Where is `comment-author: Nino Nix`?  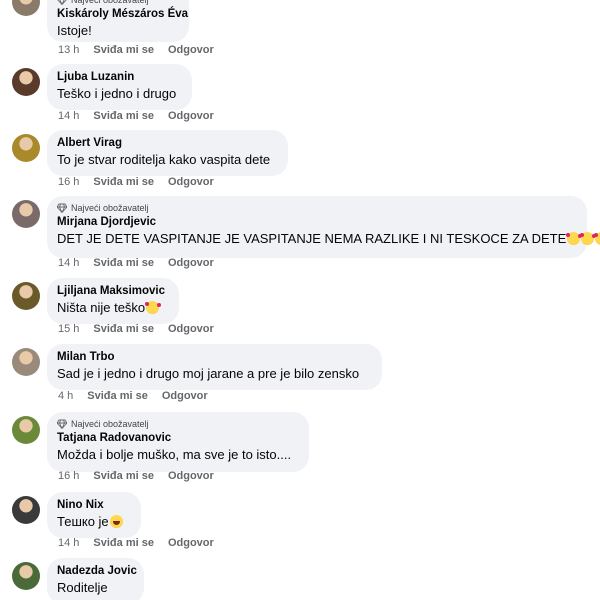
comment-author: Nino Nix is located at coordinates (94, 505).